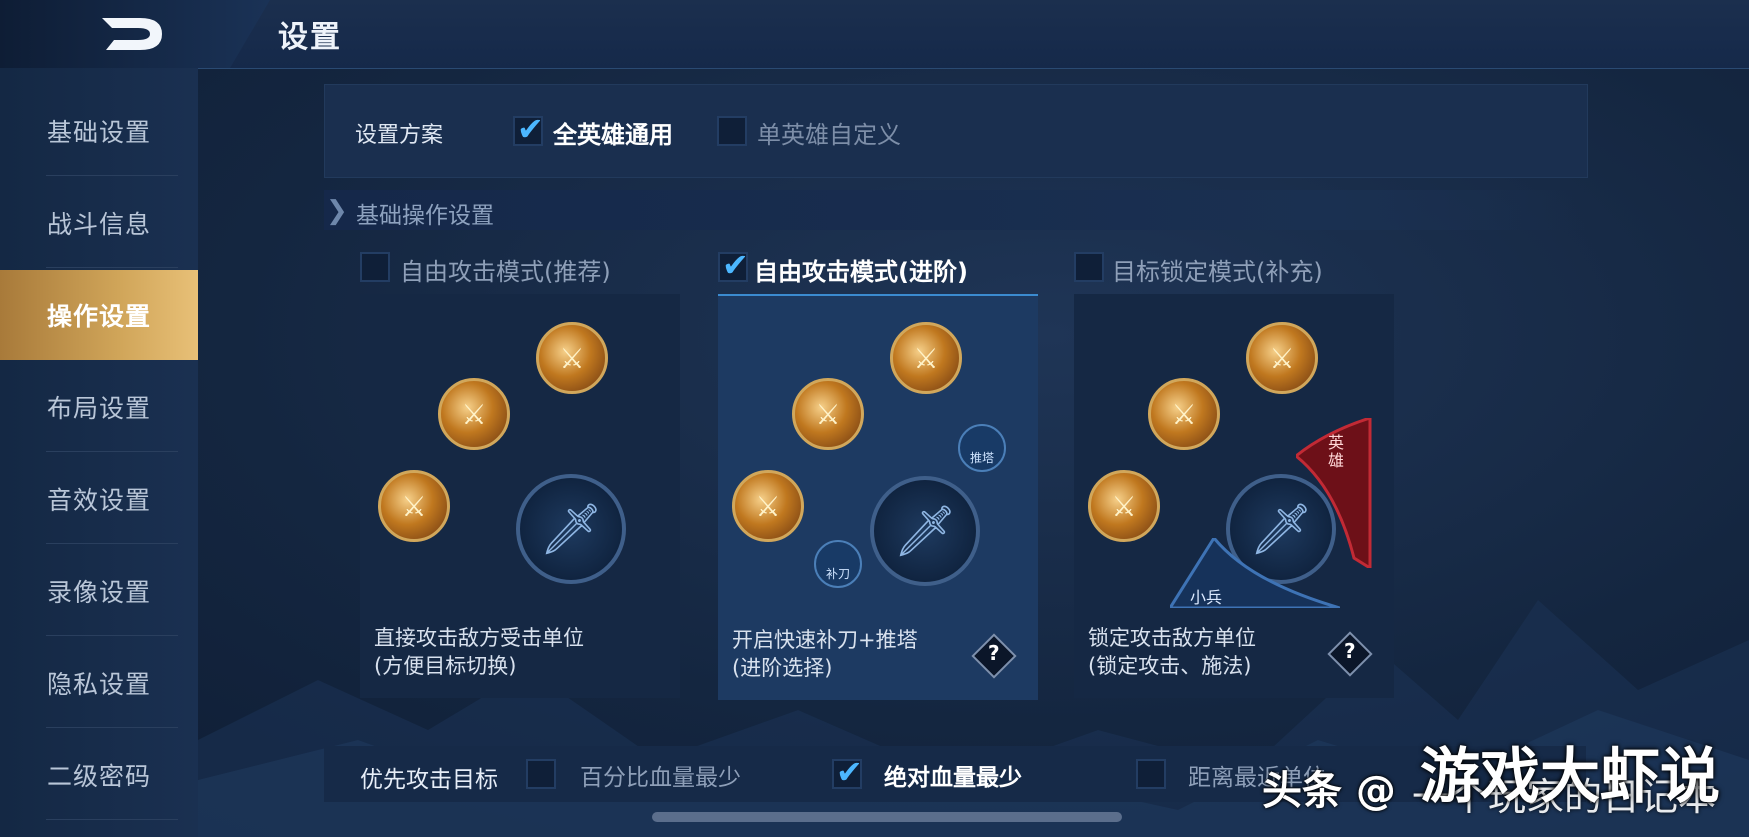 The width and height of the screenshot is (1749, 837). I want to click on mode-card-free-recommended: ⚔ ⚔ ⚔ 🗡 直接攻击敌方受击单位 (方便目标切换), so click(520, 496).